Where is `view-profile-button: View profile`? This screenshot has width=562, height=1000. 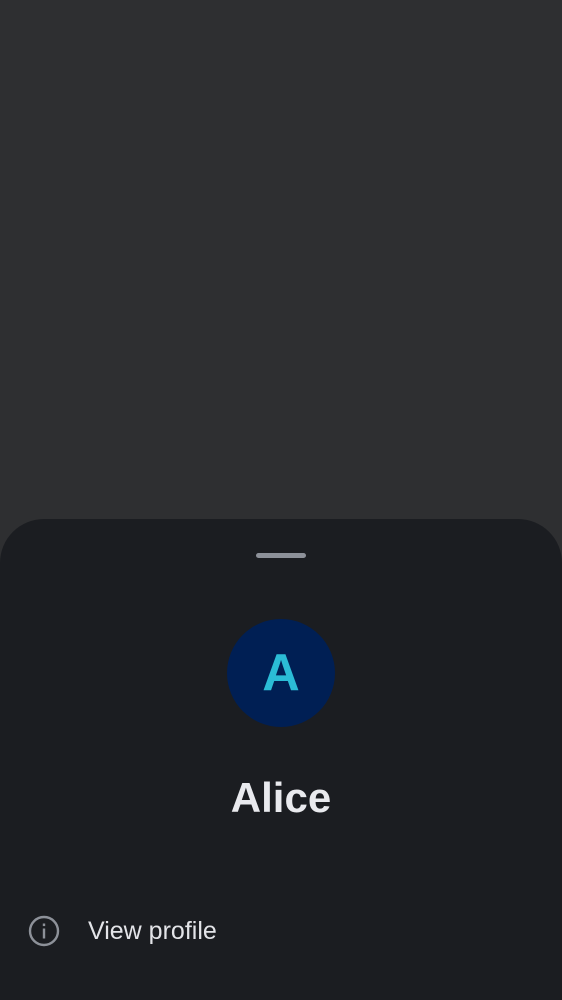 view-profile-button: View profile is located at coordinates (281, 931).